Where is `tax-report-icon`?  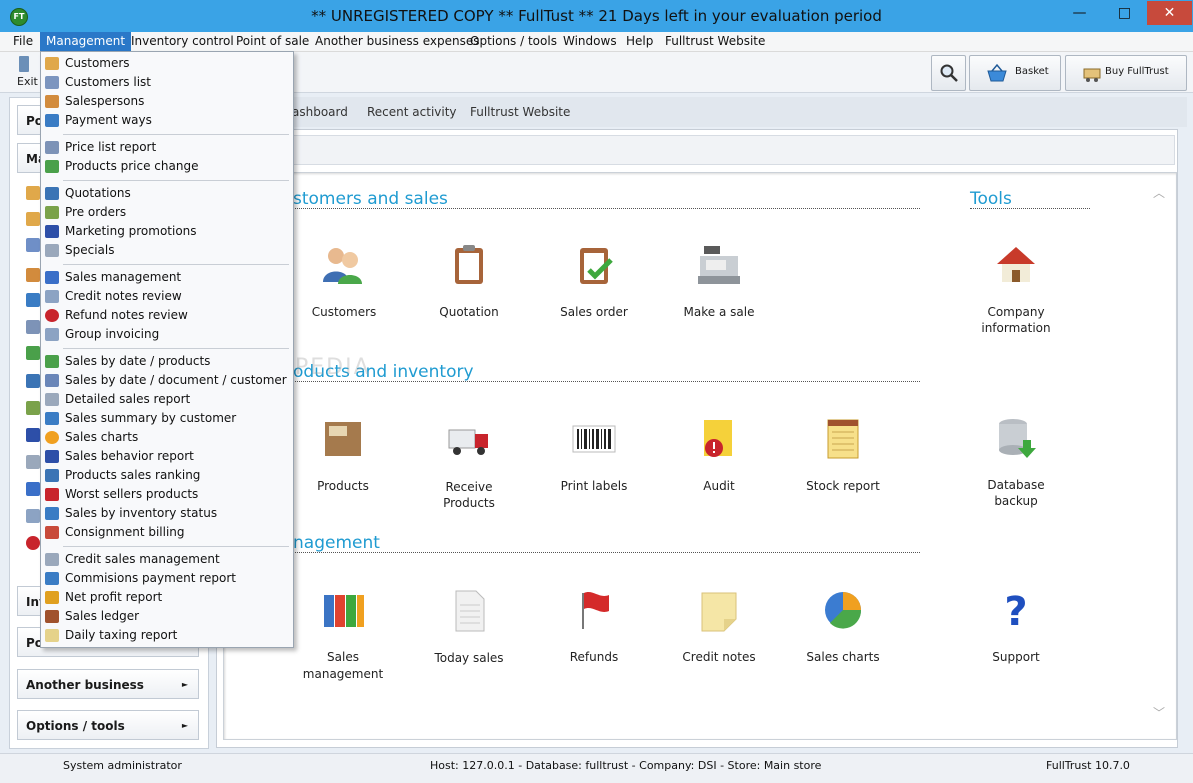 tax-report-icon is located at coordinates (52, 635).